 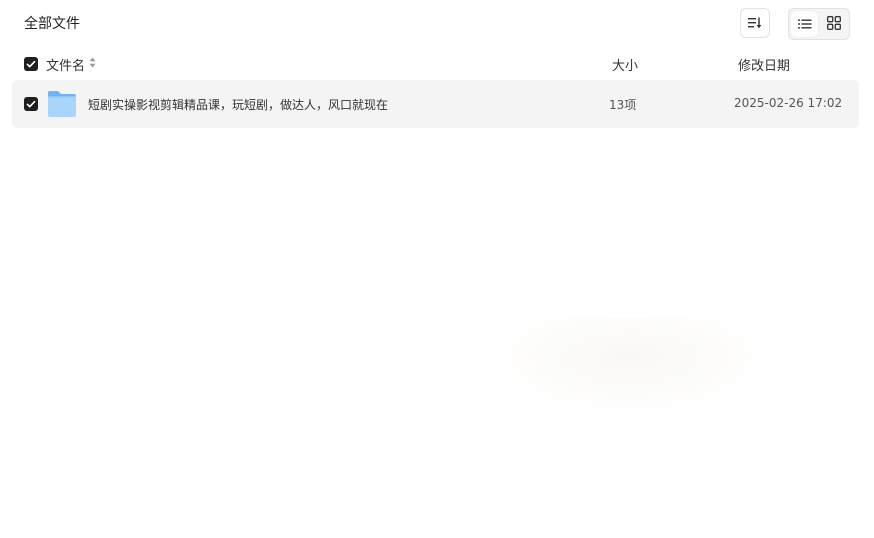 I want to click on sort-arrows-icon, so click(x=92, y=64).